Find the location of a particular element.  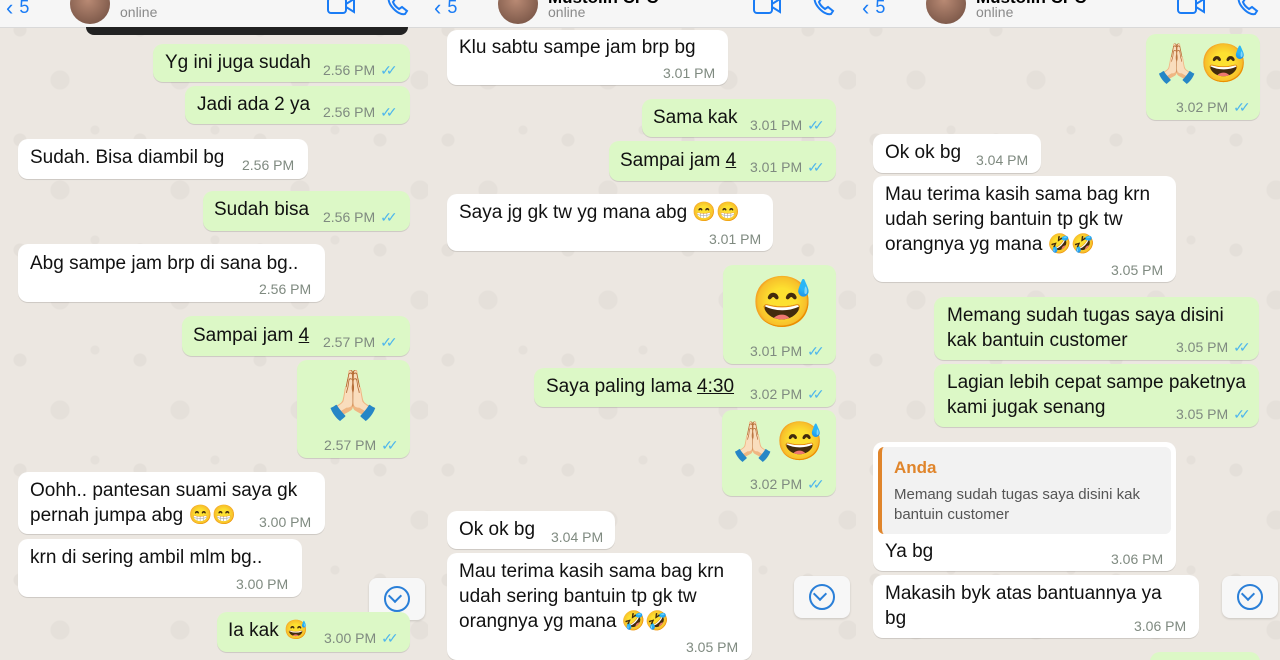

message-time: 2.56 PM ✓✓ is located at coordinates (360, 70).